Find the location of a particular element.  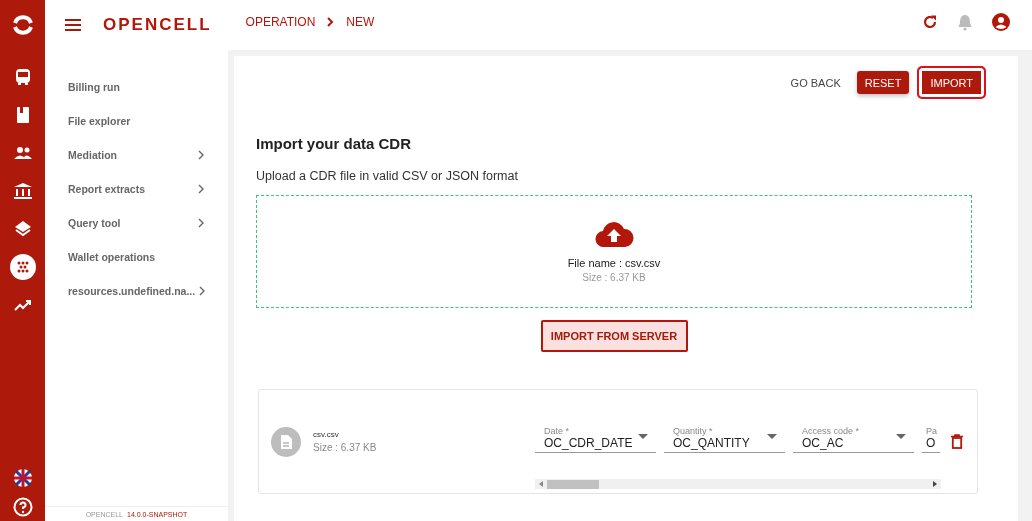

page-subtitle: Upload a CDR file in valid CSV or JSON format is located at coordinates (387, 176).